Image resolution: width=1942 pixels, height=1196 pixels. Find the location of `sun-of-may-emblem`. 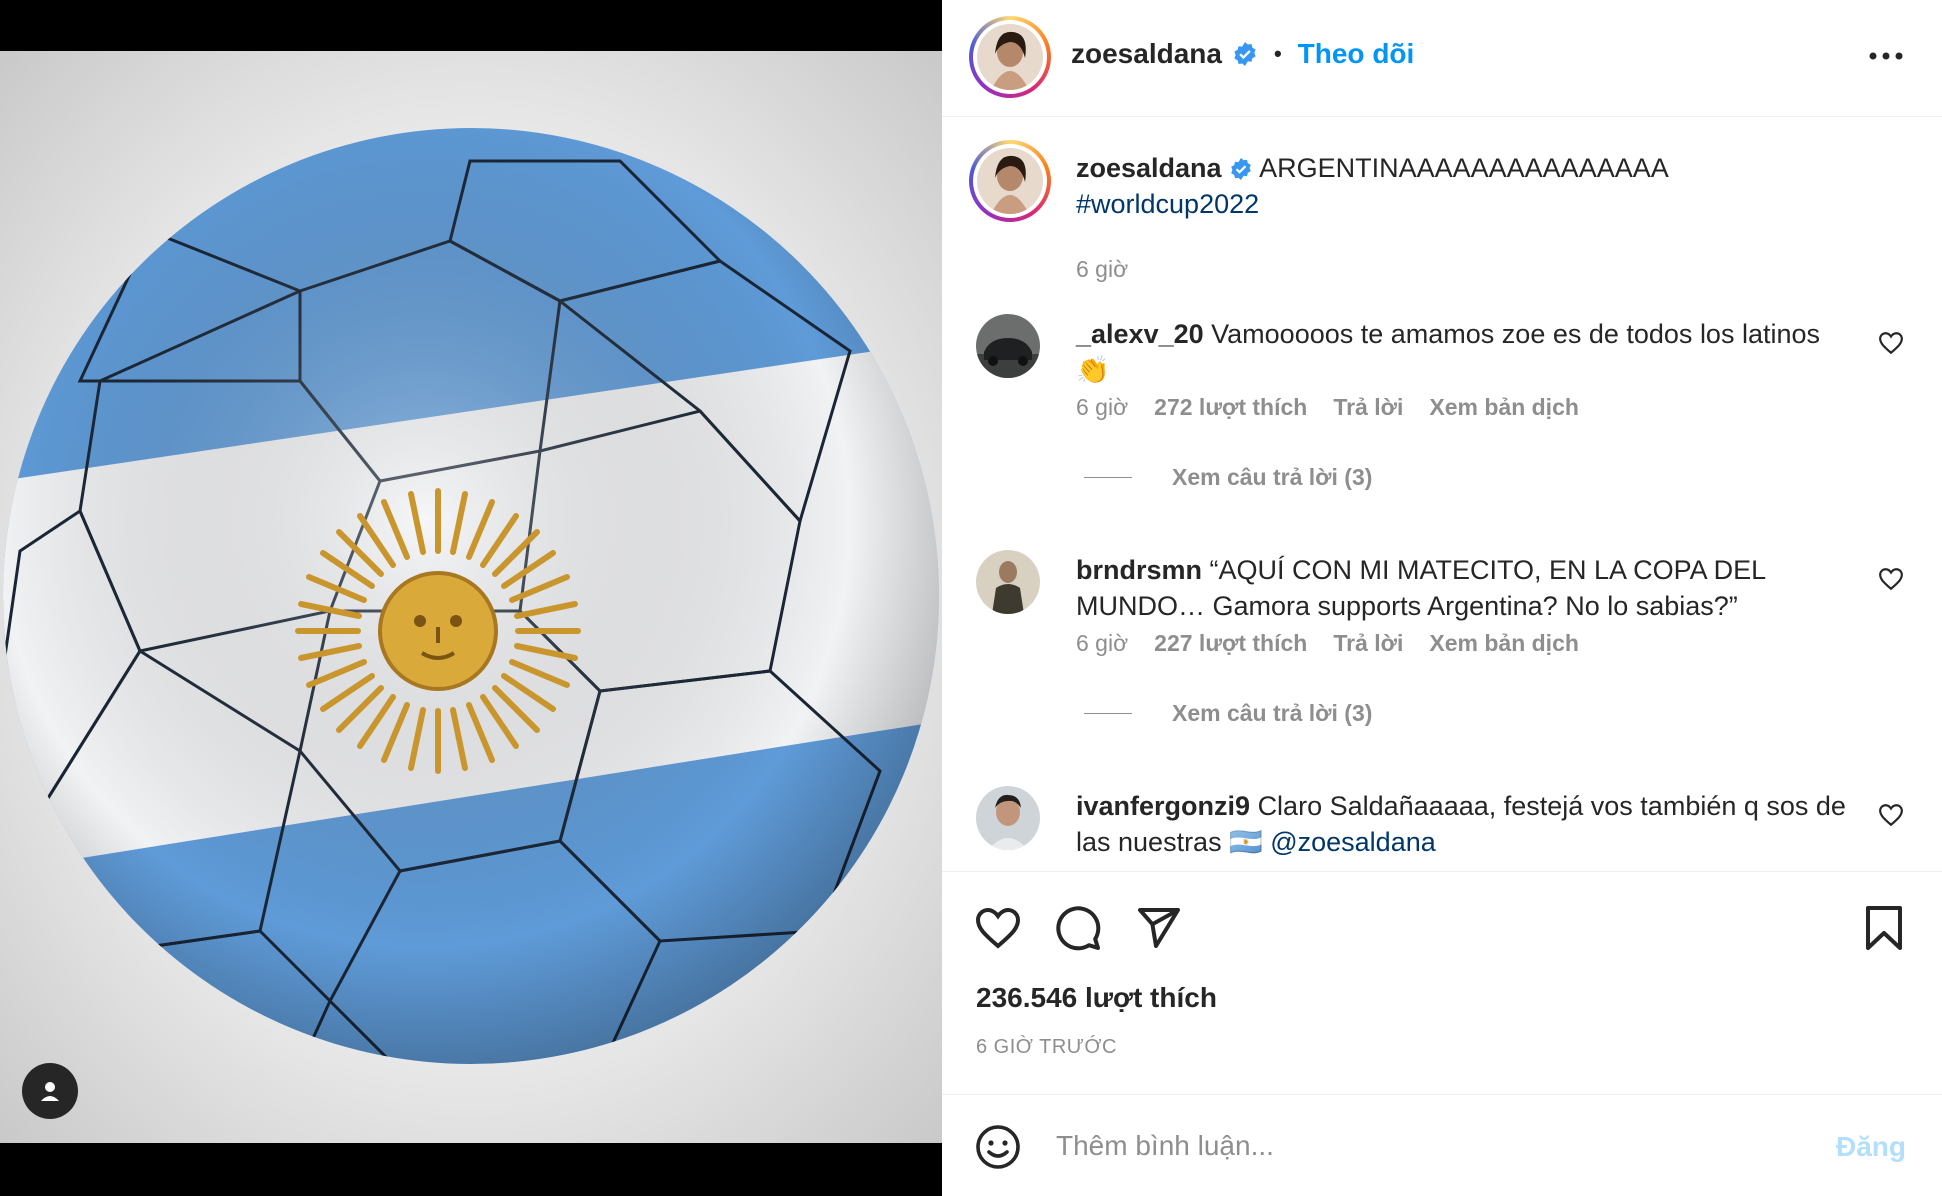

sun-of-may-emblem is located at coordinates (438, 631).